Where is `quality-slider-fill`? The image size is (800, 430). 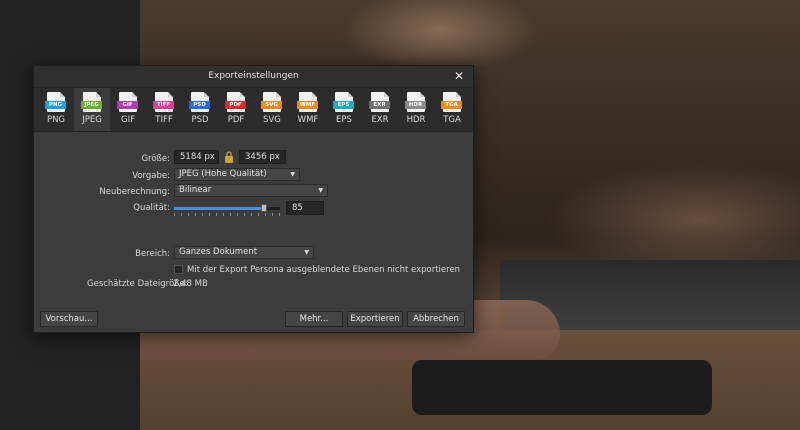
quality-slider-fill is located at coordinates (219, 208).